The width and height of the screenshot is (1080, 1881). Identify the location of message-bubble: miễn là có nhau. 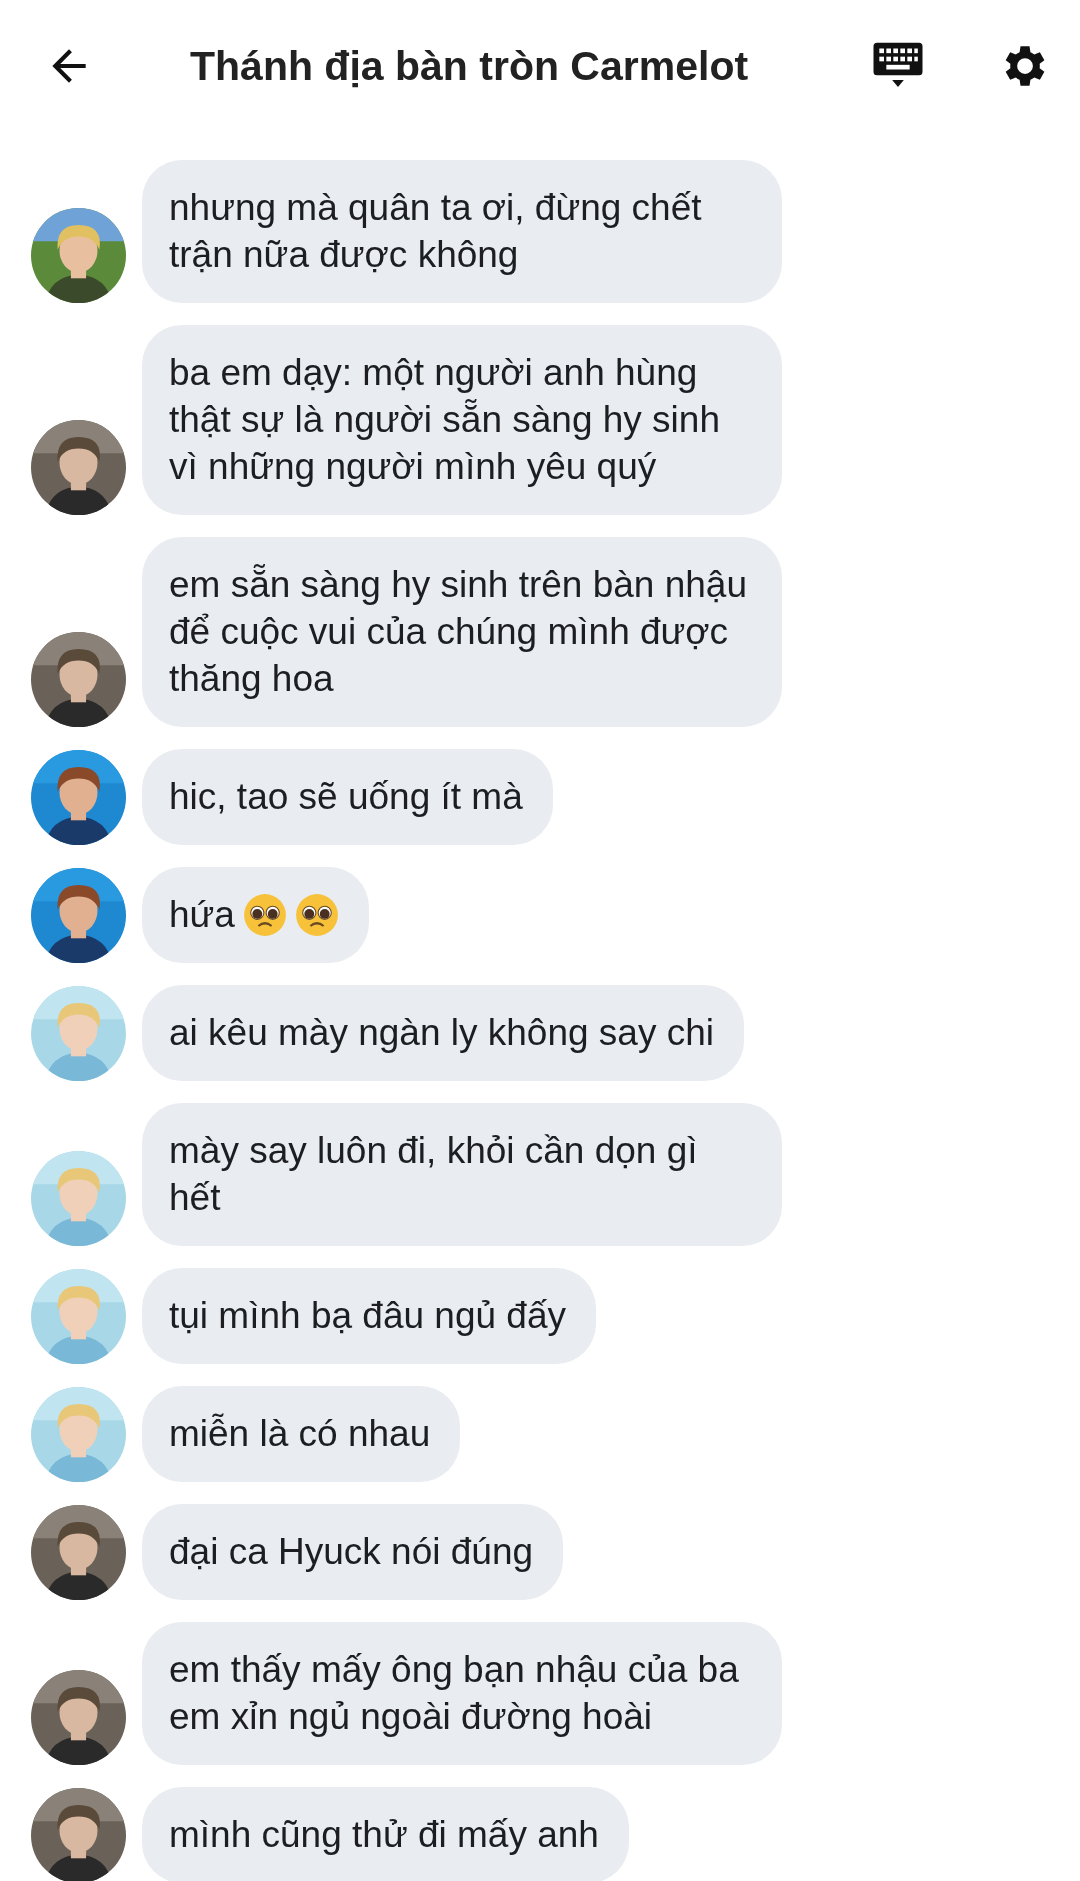
(301, 1434).